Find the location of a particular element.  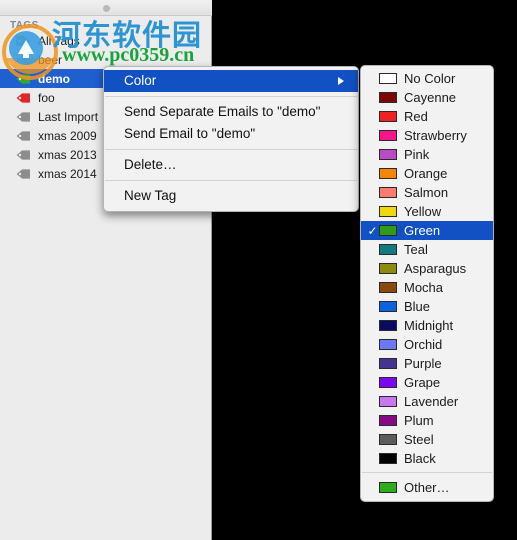

color-menu-item: Blue is located at coordinates (427, 306).